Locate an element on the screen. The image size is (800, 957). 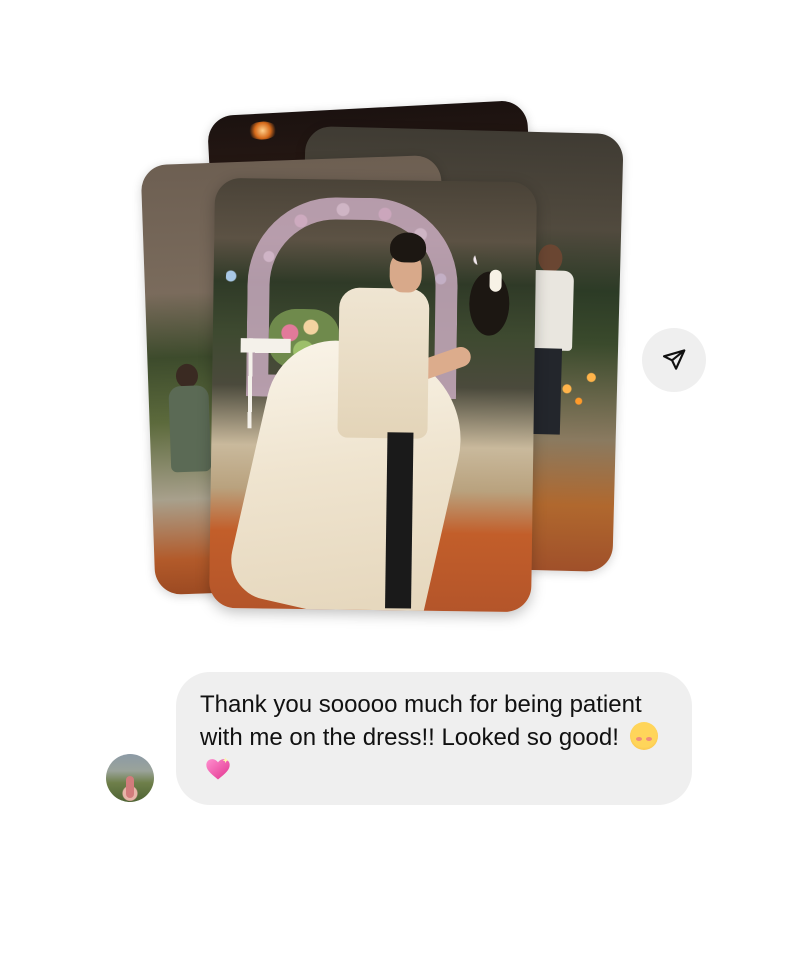
paper-plane-icon is located at coordinates (674, 359).